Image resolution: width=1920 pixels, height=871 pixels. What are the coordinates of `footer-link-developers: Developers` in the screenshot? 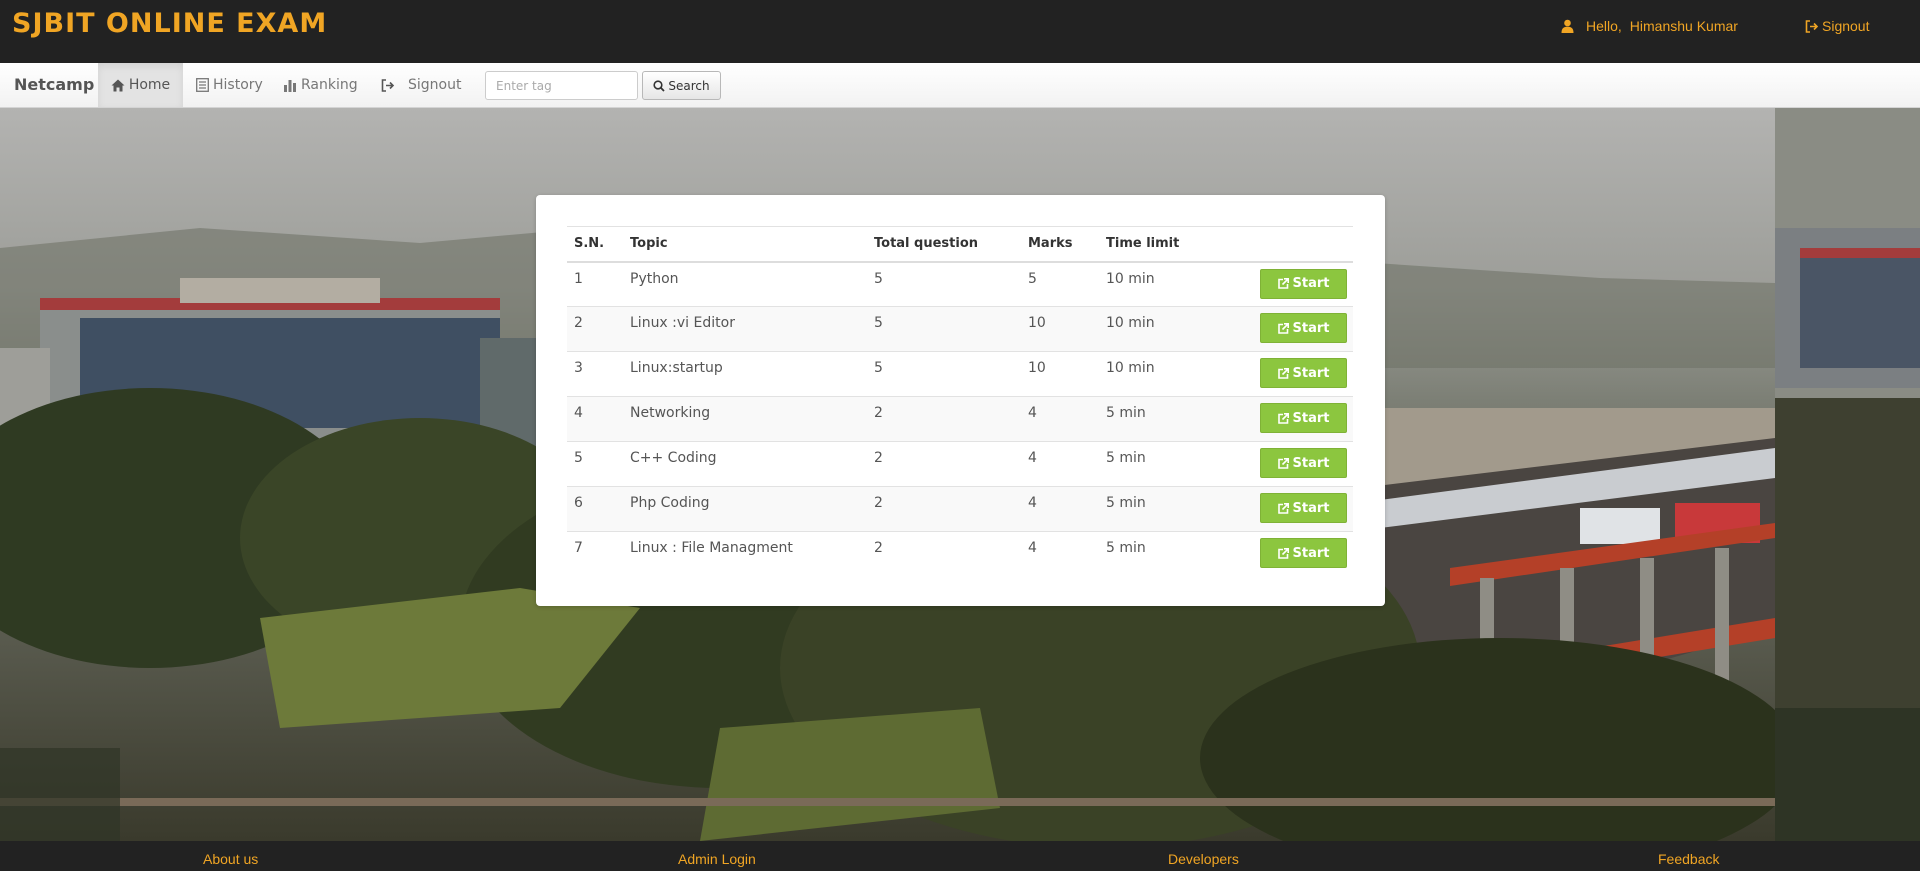 It's located at (1203, 859).